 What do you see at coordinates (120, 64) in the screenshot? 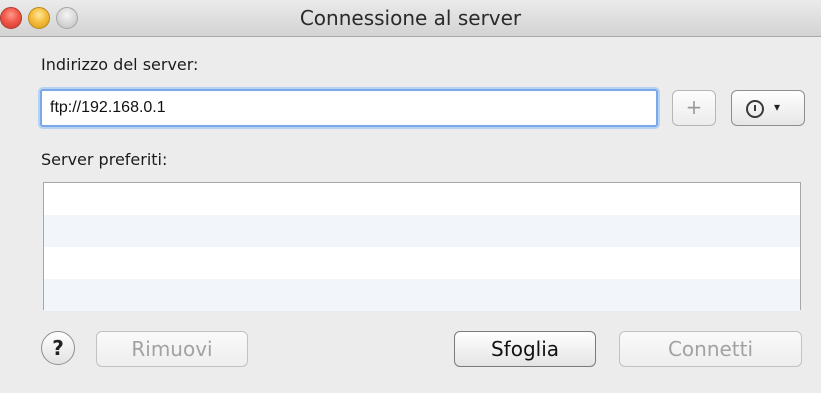
I see `server-address-label: Indirizzo del server:` at bounding box center [120, 64].